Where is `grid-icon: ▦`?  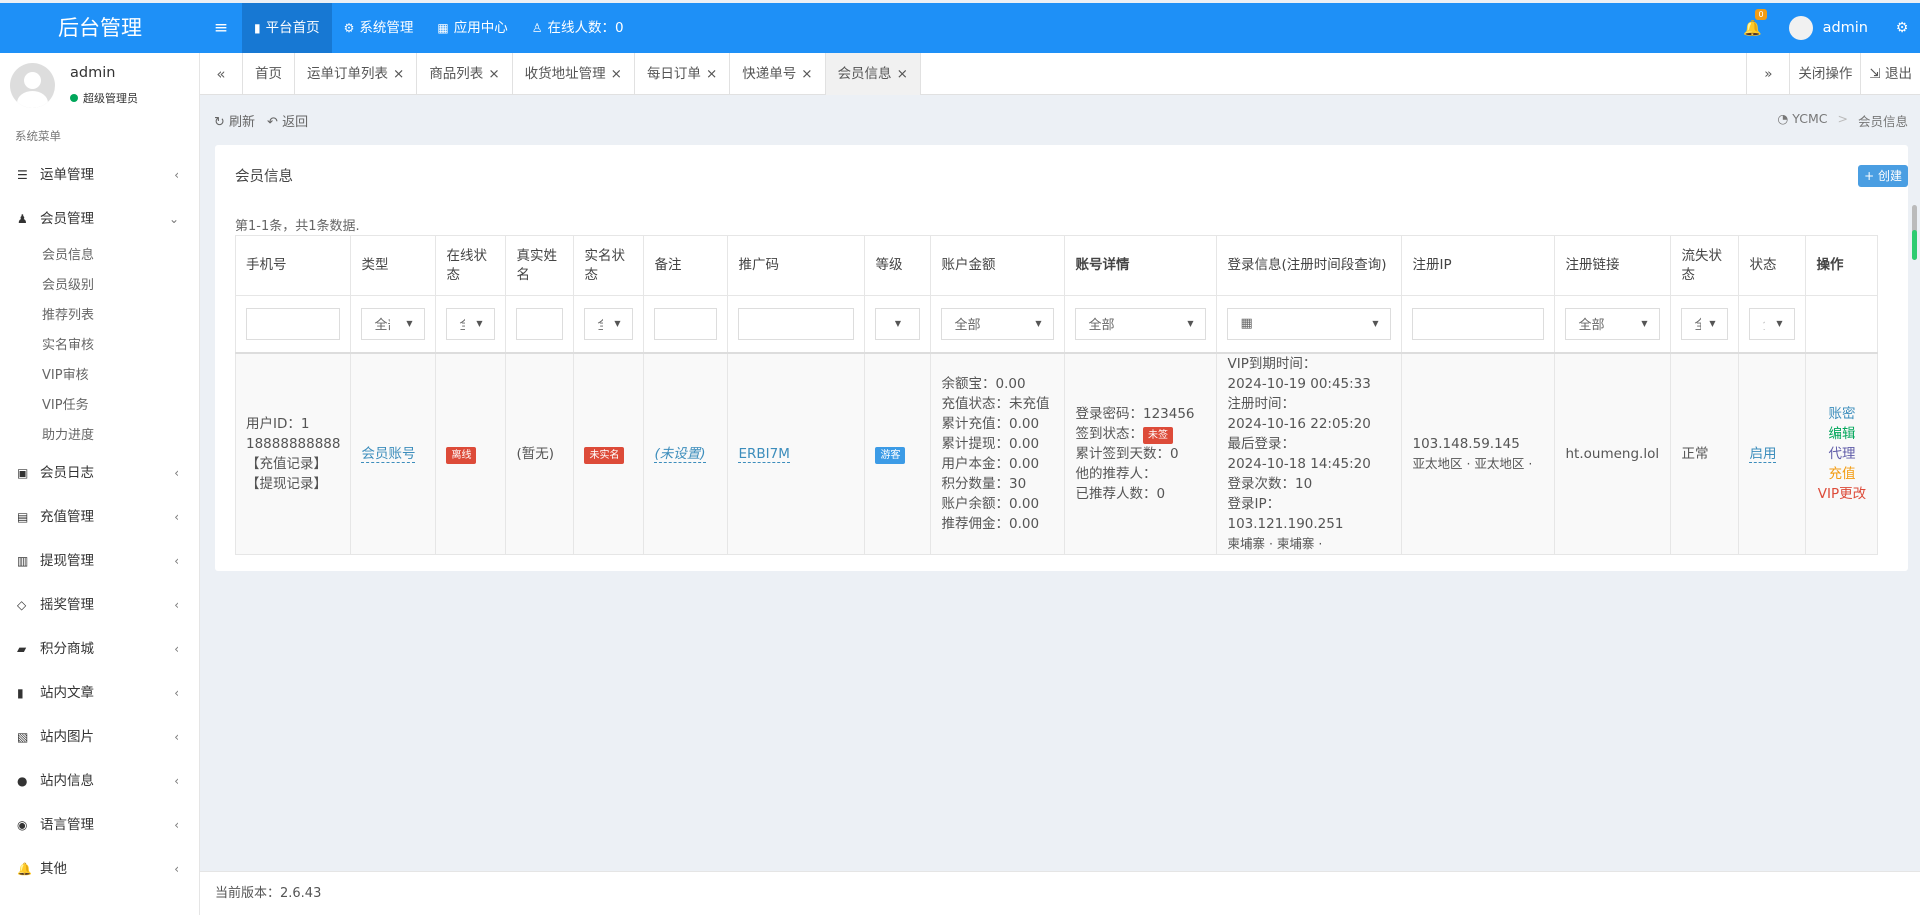 grid-icon: ▦ is located at coordinates (443, 28).